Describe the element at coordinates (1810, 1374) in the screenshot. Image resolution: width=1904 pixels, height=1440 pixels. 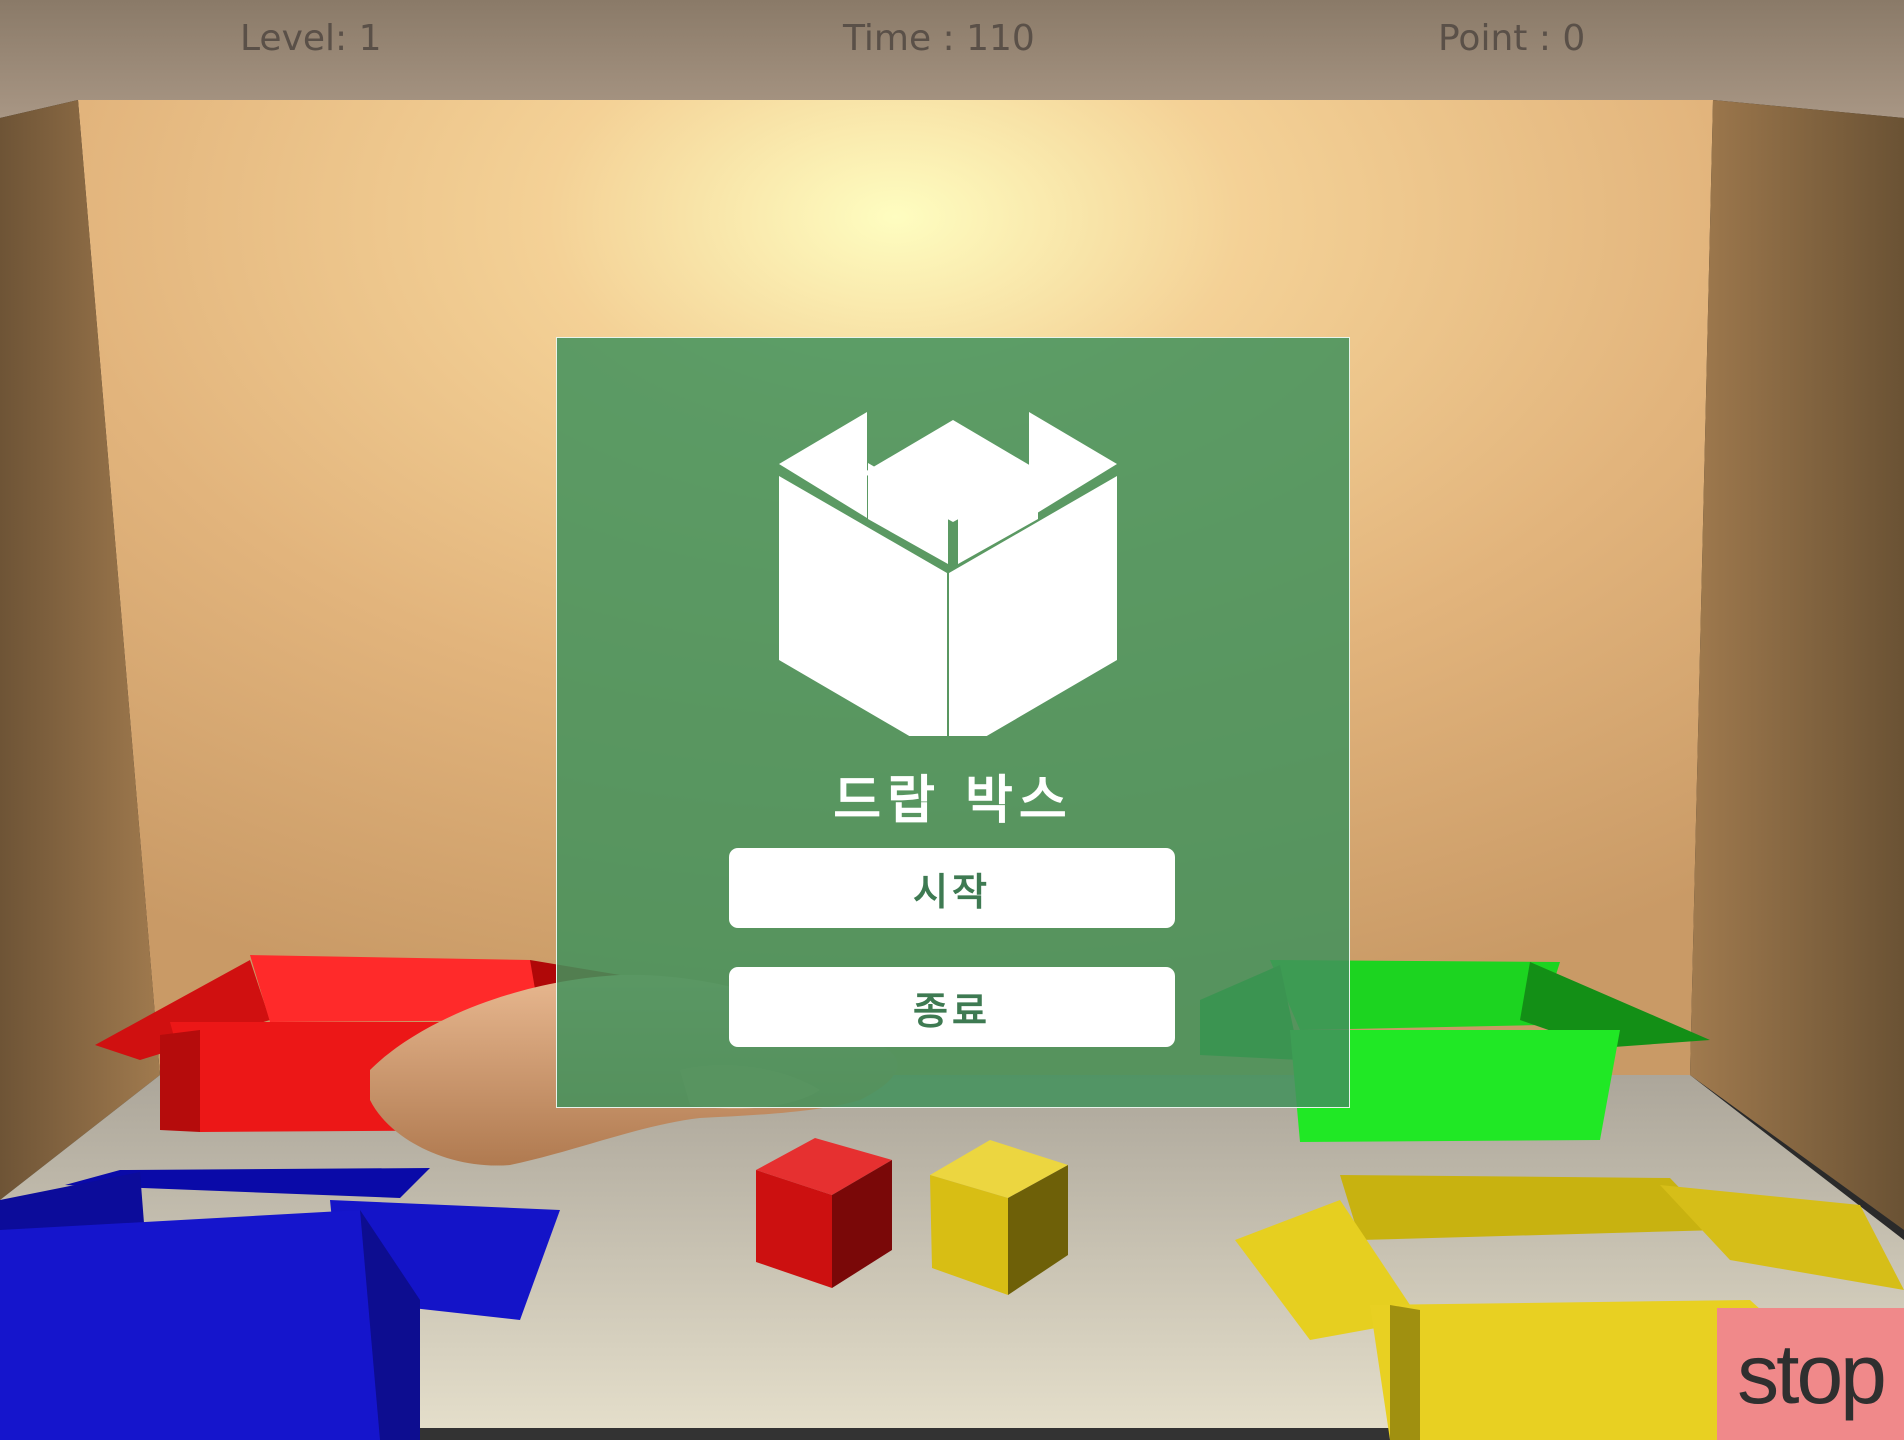
I see `stop-button: stop` at that location.